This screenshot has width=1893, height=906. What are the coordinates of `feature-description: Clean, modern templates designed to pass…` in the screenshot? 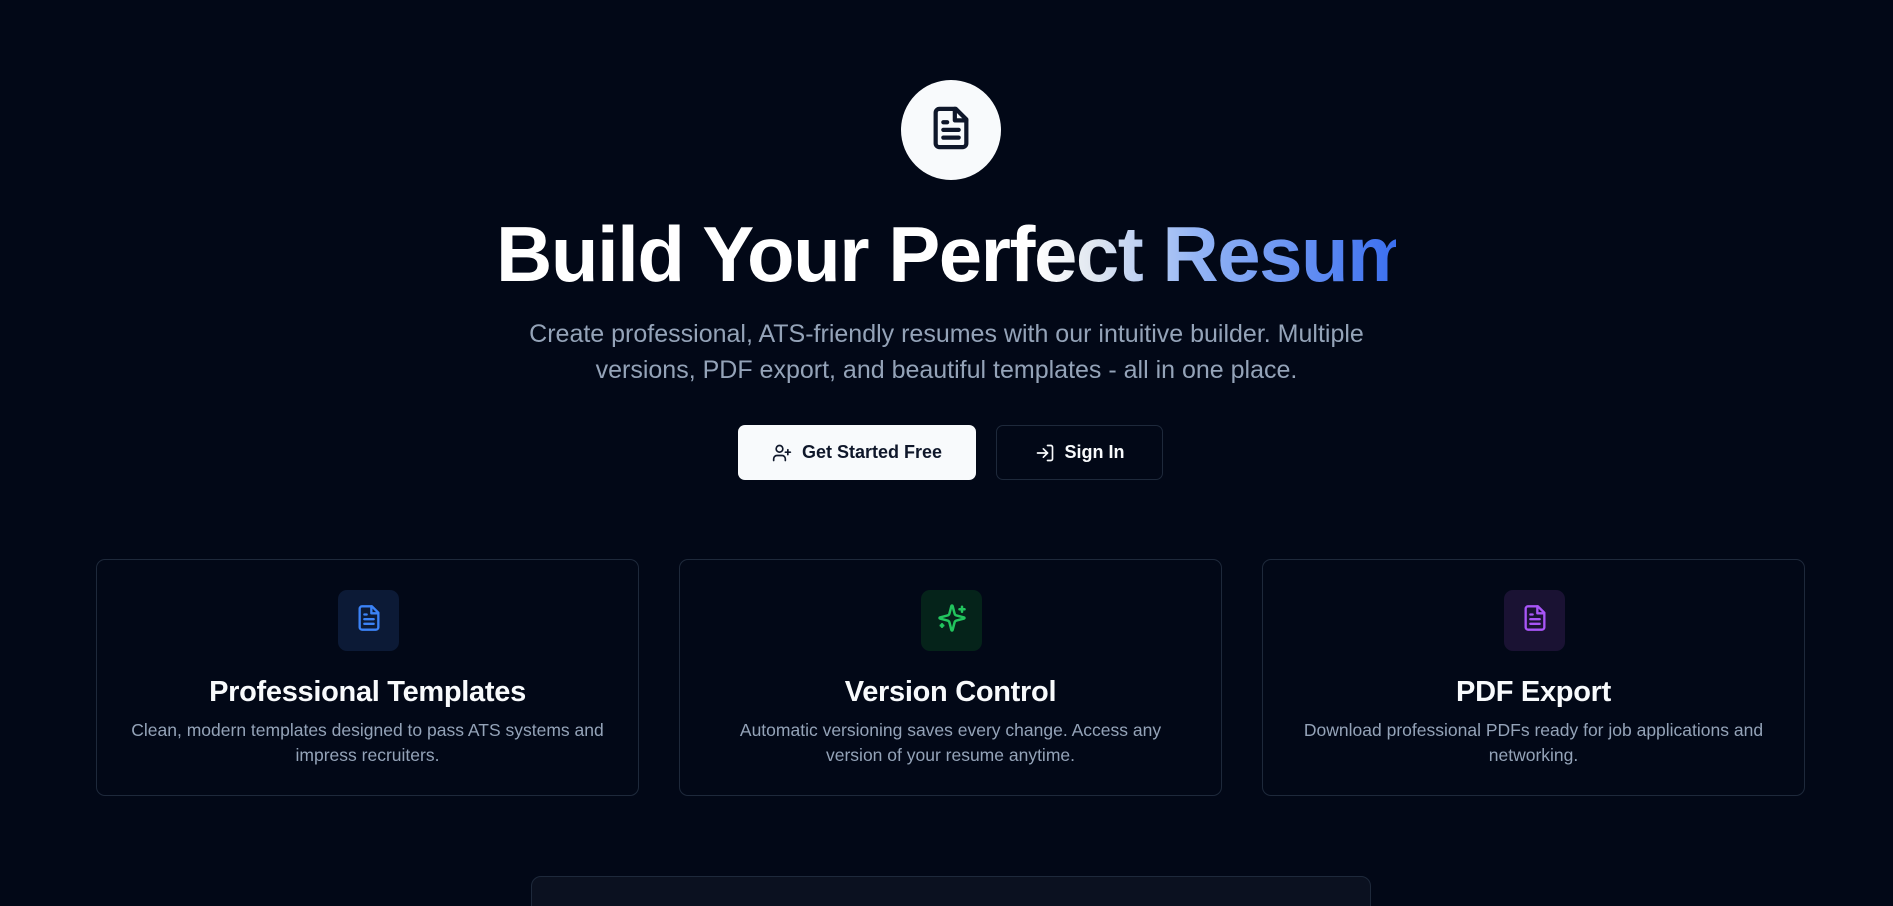 It's located at (367, 742).